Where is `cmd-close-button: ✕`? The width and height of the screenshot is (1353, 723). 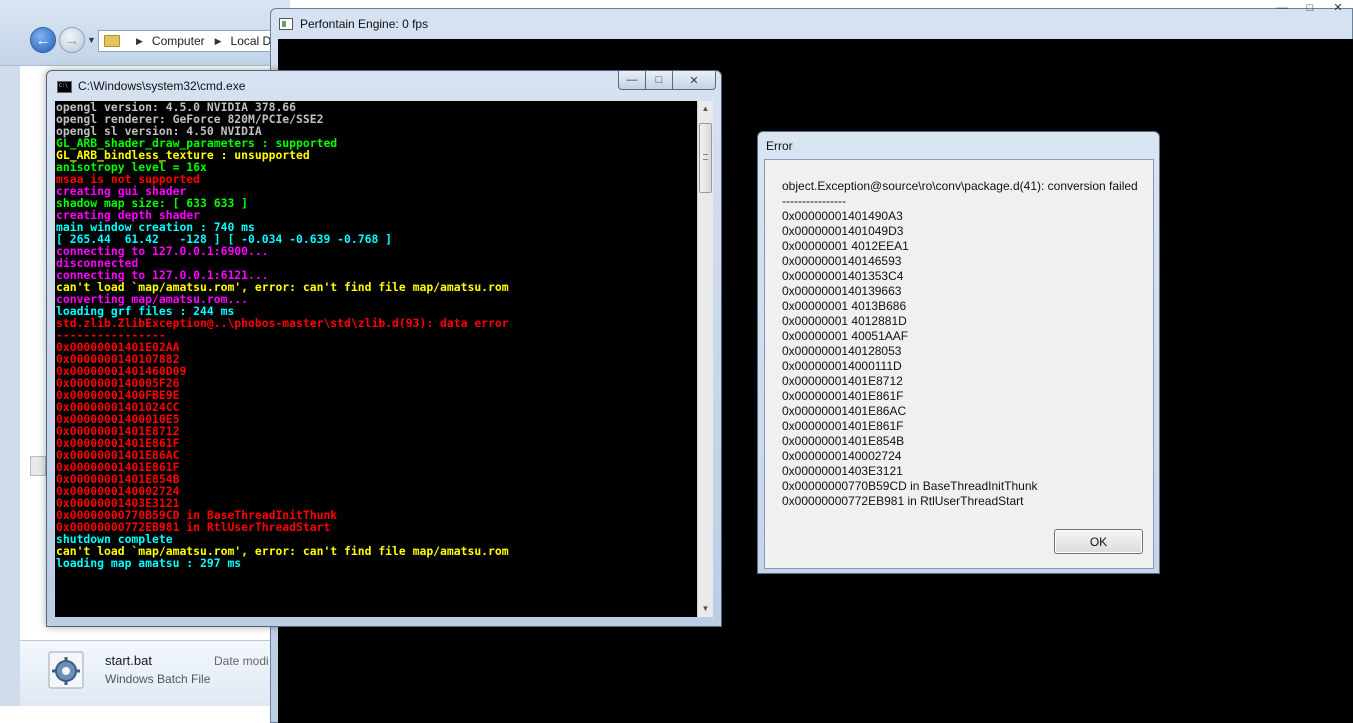
cmd-close-button: ✕ is located at coordinates (694, 80).